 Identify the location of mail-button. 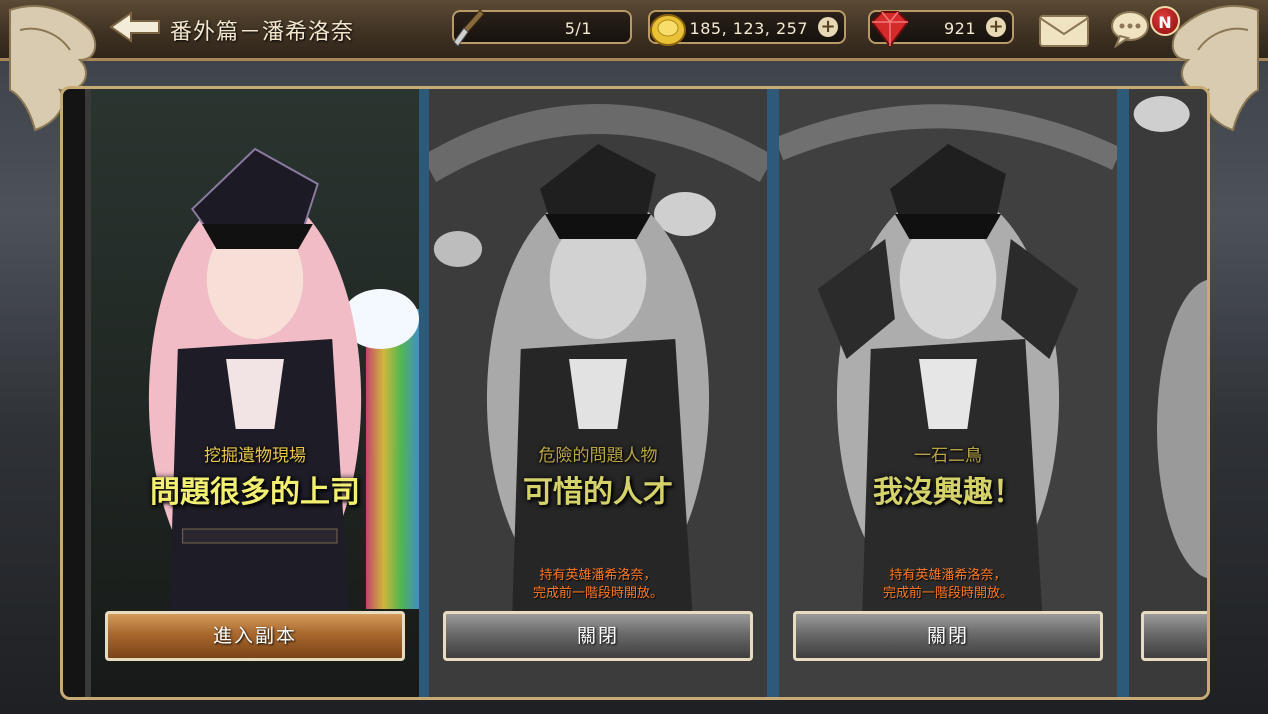
(1064, 30).